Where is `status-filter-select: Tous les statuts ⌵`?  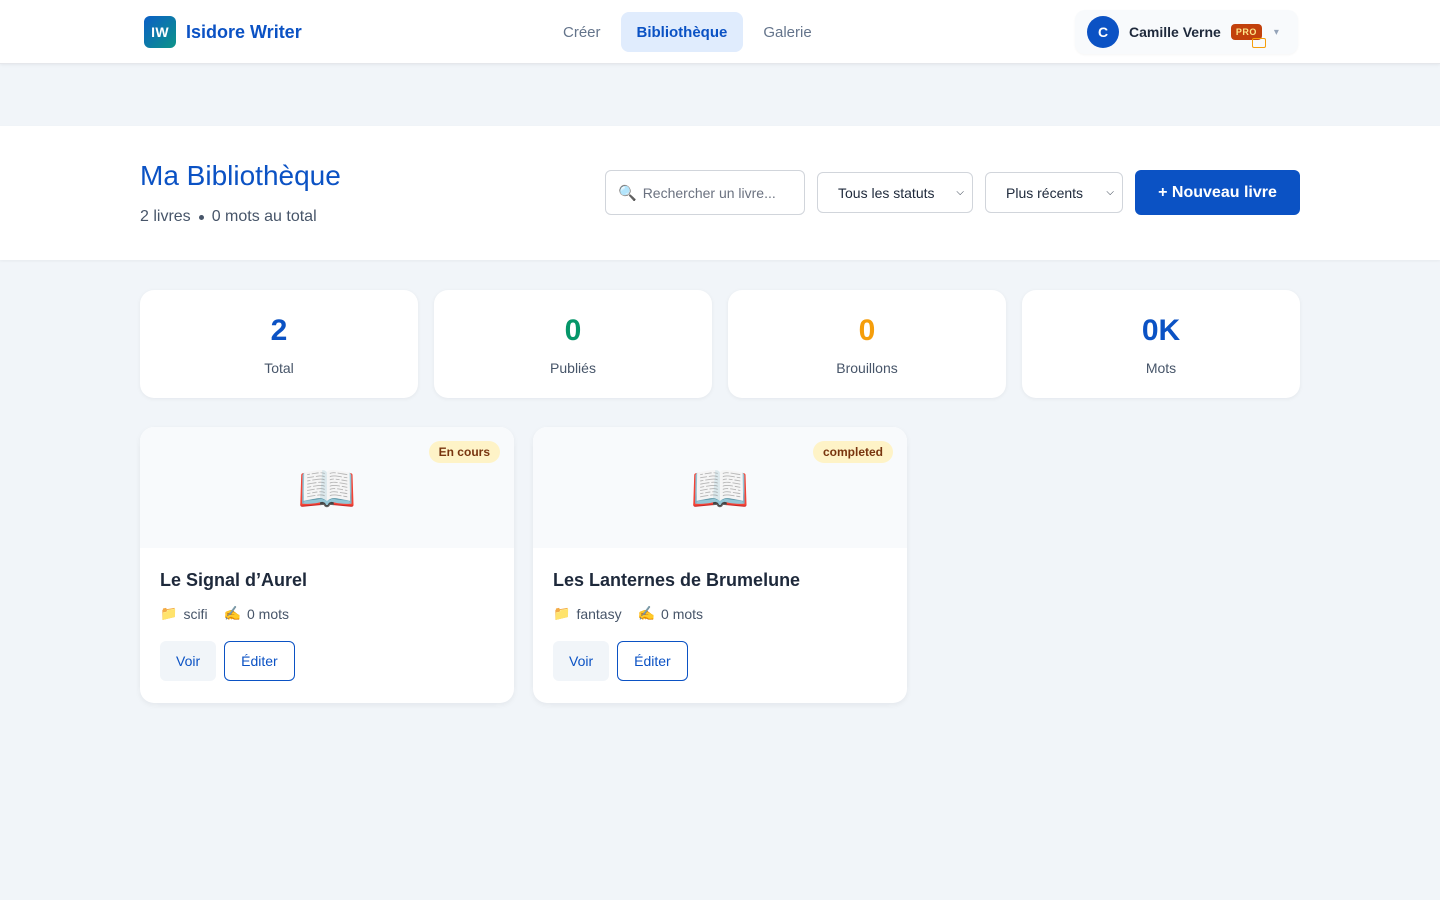 status-filter-select: Tous les statuts ⌵ is located at coordinates (895, 192).